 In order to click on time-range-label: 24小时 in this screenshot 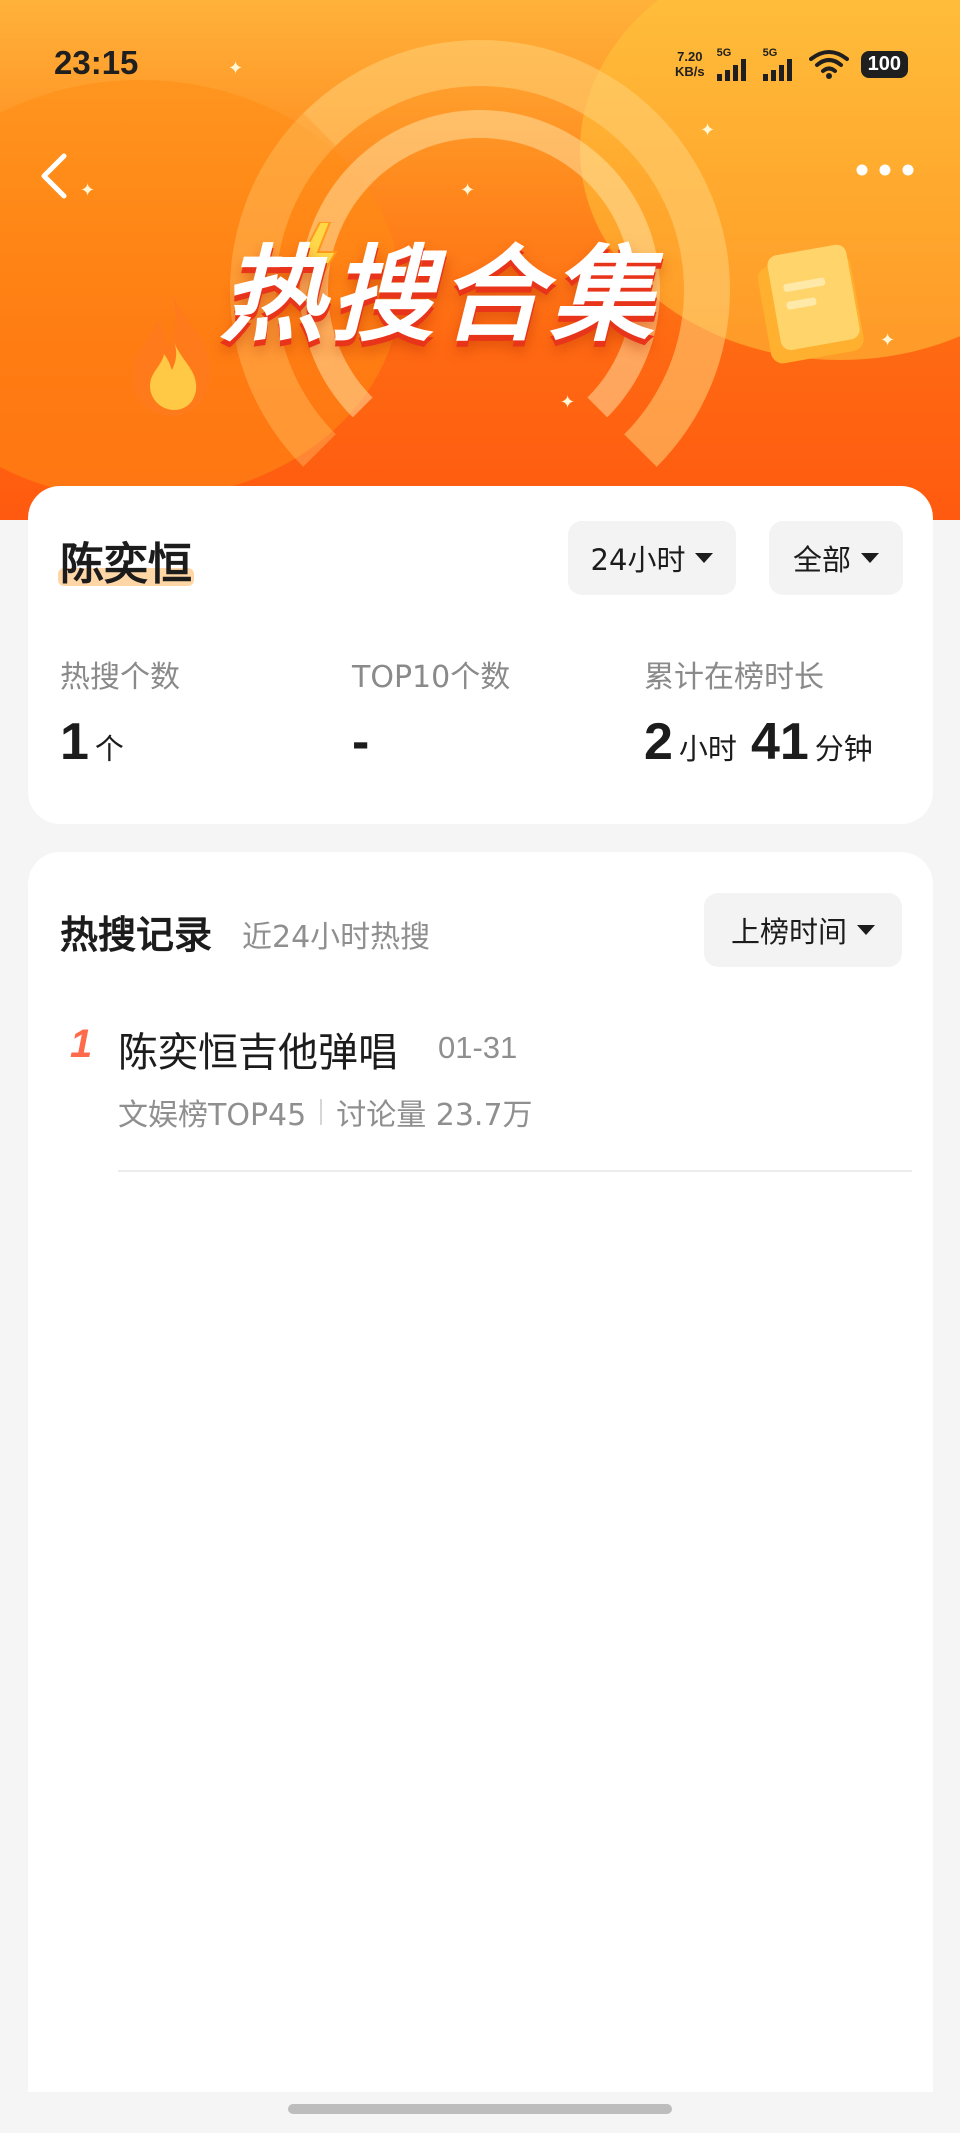, I will do `click(638, 560)`.